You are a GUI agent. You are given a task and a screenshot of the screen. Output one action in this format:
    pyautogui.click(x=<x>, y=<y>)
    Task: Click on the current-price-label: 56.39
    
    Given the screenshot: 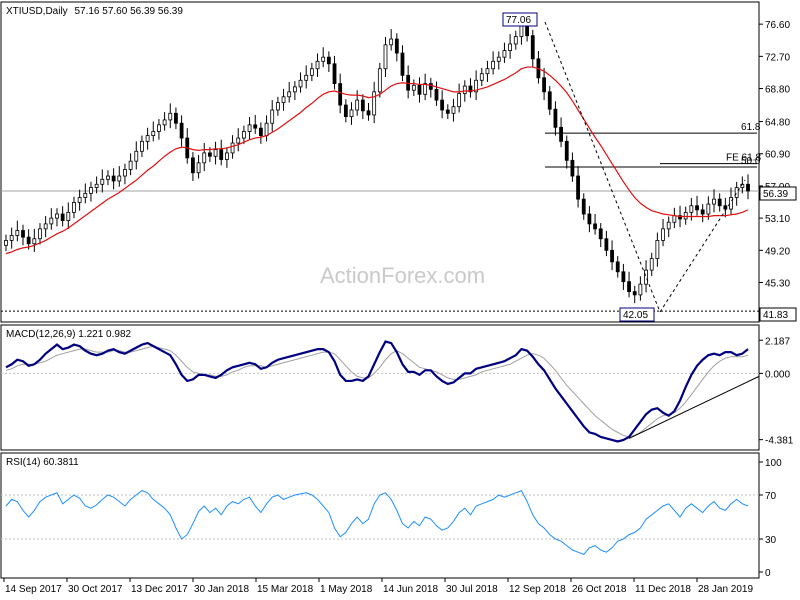 What is the action you would take?
    pyautogui.click(x=778, y=193)
    